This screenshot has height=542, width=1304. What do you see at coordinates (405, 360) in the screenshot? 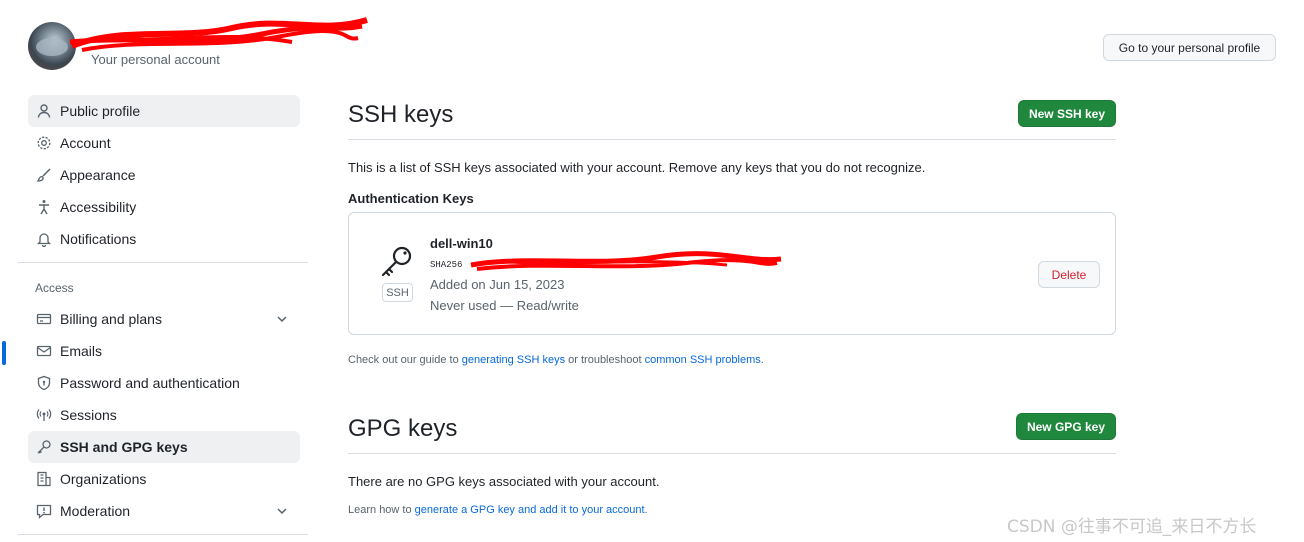
I see `guide-prefix: Check out our guide to` at bounding box center [405, 360].